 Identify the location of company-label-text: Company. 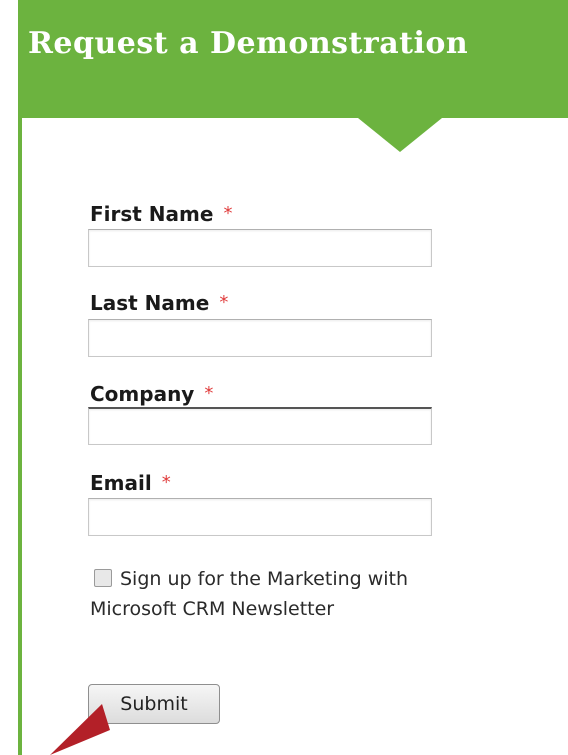
(142, 394).